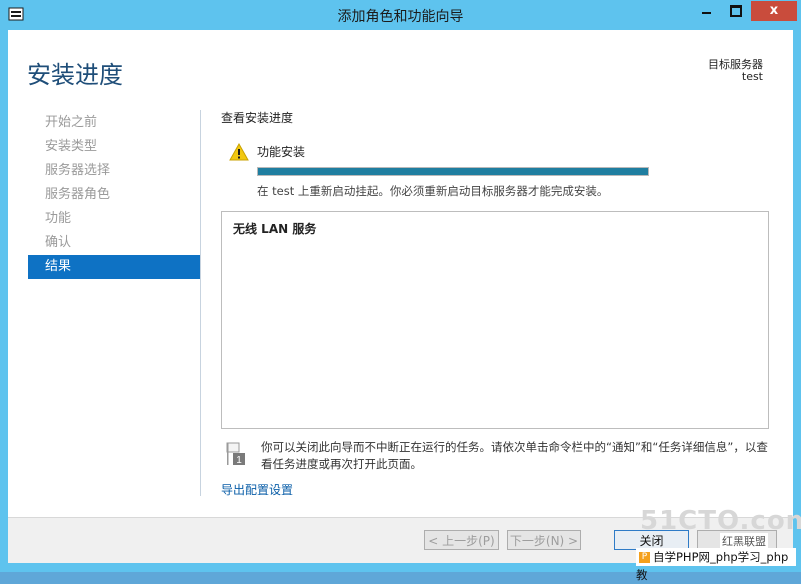 This screenshot has height=584, width=801. What do you see at coordinates (744, 541) in the screenshot?
I see `watermark-hongheilianmeng: 红黑联盟` at bounding box center [744, 541].